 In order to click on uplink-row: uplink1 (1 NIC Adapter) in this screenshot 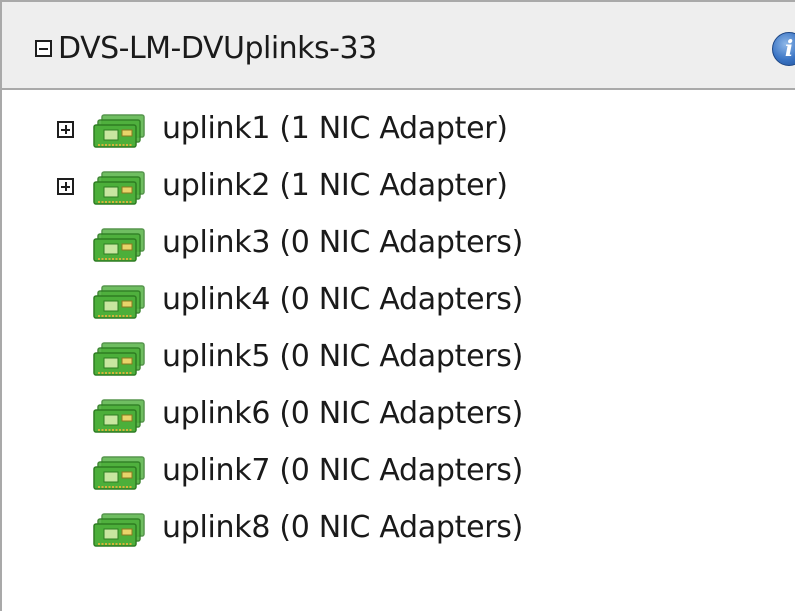, I will do `click(398, 130)`.